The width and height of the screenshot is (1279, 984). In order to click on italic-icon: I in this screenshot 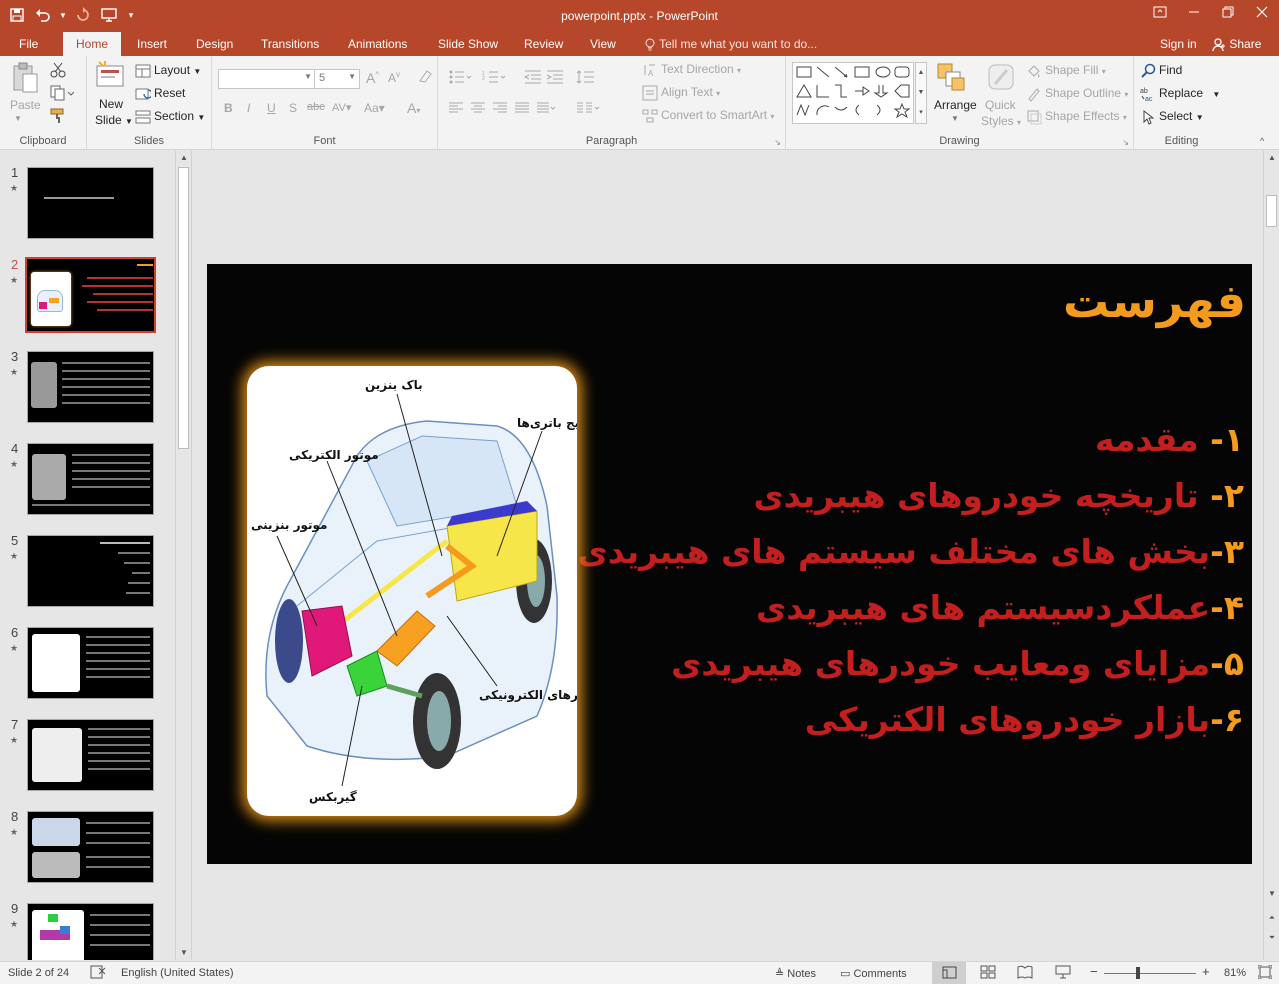, I will do `click(248, 108)`.